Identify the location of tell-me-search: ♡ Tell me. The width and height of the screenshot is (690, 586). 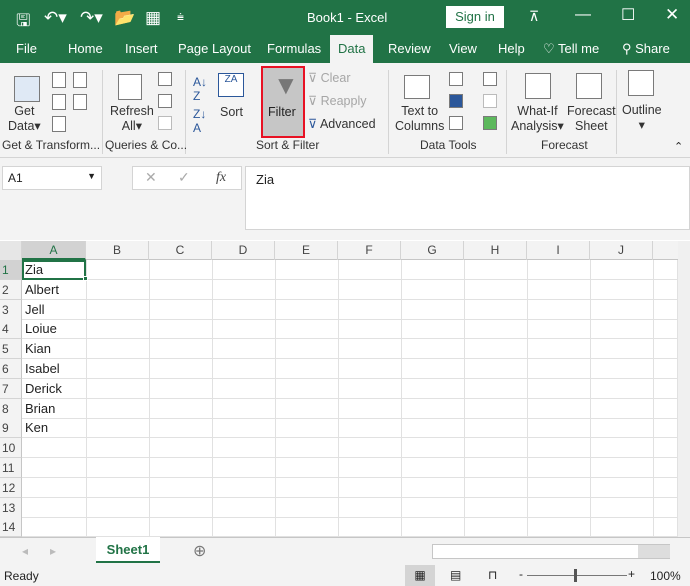
(571, 49).